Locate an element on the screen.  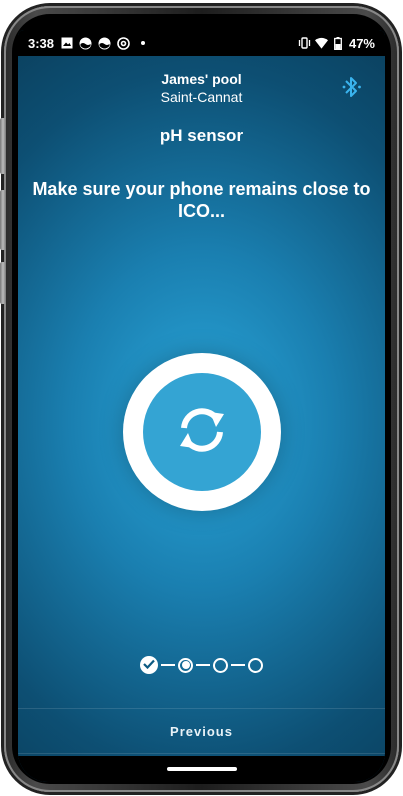
sync-icon is located at coordinates (202, 432).